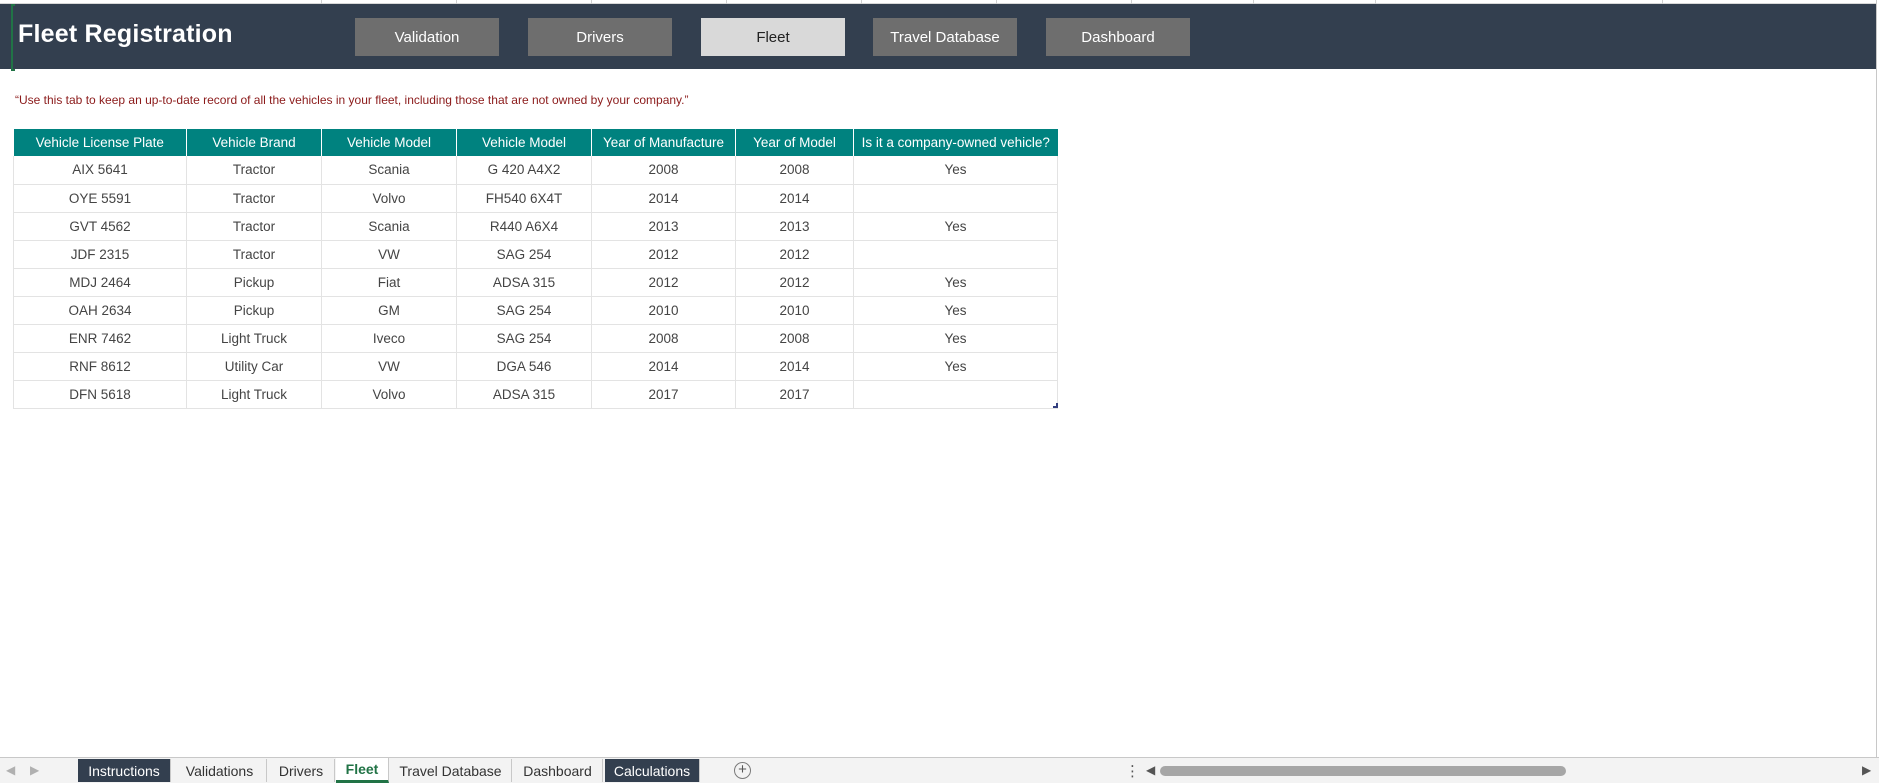 This screenshot has width=1879, height=783. Describe the element at coordinates (220, 770) in the screenshot. I see `sheet-tab-validations: Validations` at that location.